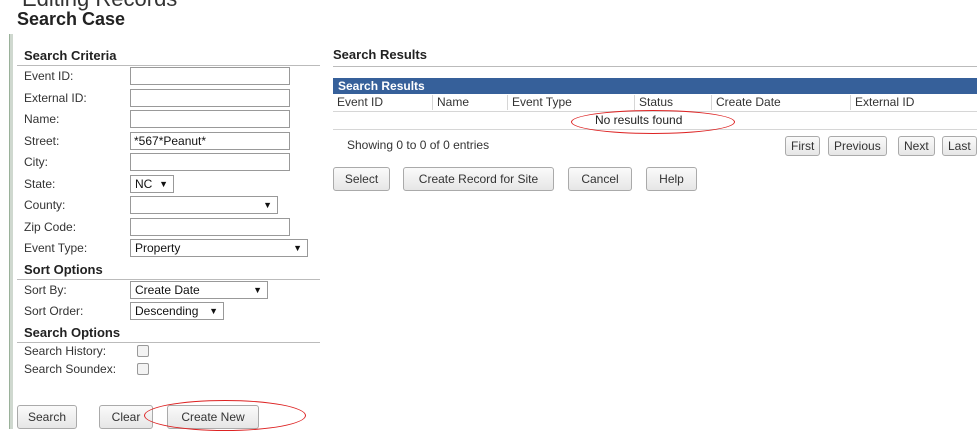 This screenshot has width=977, height=431. What do you see at coordinates (168, 270) in the screenshot?
I see `sort-options-heading: Sort Options` at bounding box center [168, 270].